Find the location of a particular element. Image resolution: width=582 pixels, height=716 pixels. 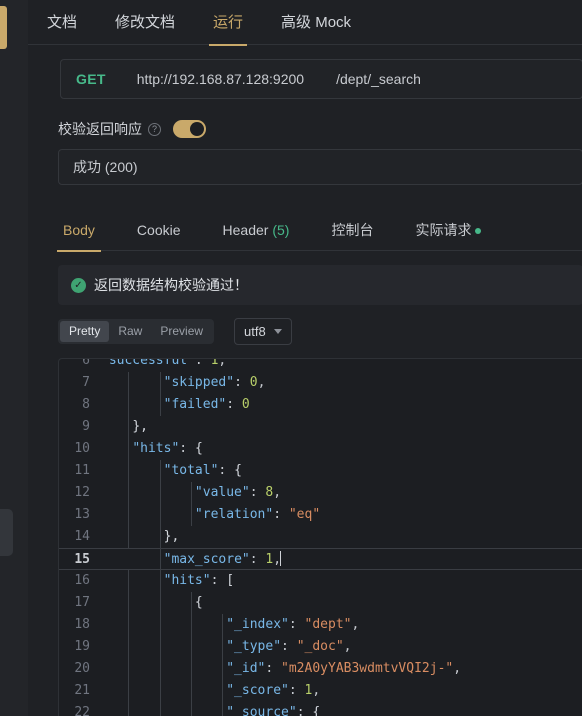

tab-console: 控制台 is located at coordinates (352, 230).